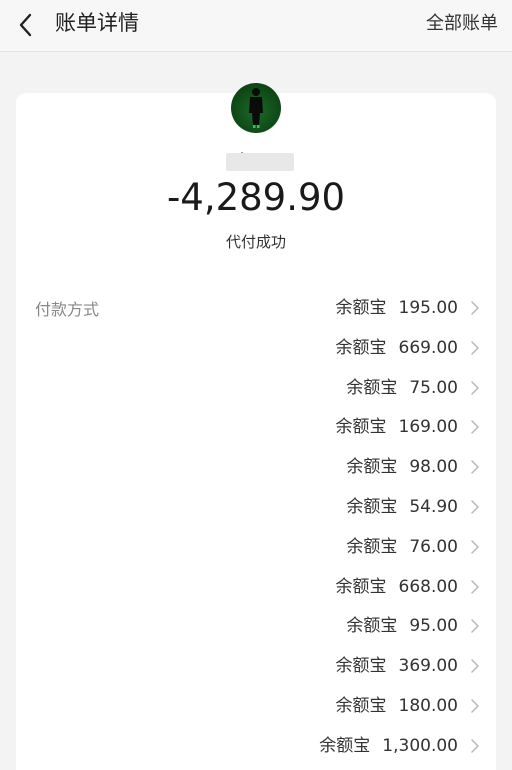 The width and height of the screenshot is (512, 770). What do you see at coordinates (433, 387) in the screenshot?
I see `payment-amount: 75.00` at bounding box center [433, 387].